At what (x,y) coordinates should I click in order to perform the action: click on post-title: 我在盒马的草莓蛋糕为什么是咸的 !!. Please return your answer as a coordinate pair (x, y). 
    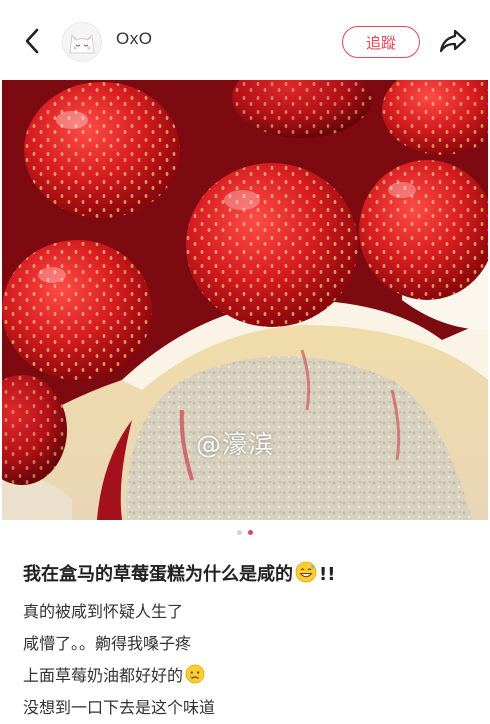
    Looking at the image, I should click on (248, 574).